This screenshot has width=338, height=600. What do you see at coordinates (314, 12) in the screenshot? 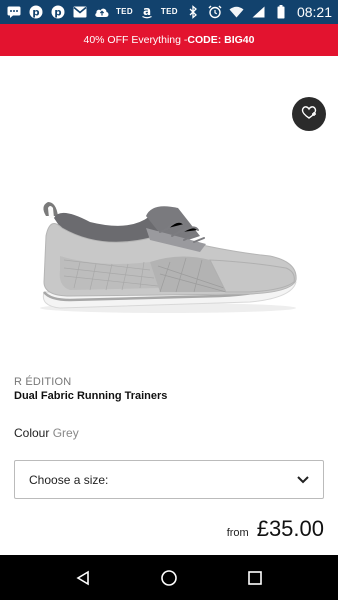
I see `clock: 08:21` at bounding box center [314, 12].